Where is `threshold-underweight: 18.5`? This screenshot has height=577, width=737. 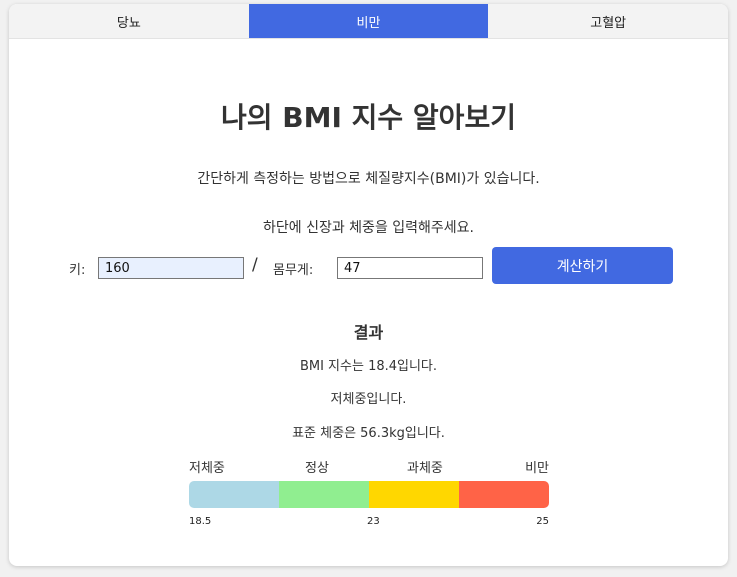
threshold-underweight: 18.5 is located at coordinates (200, 521).